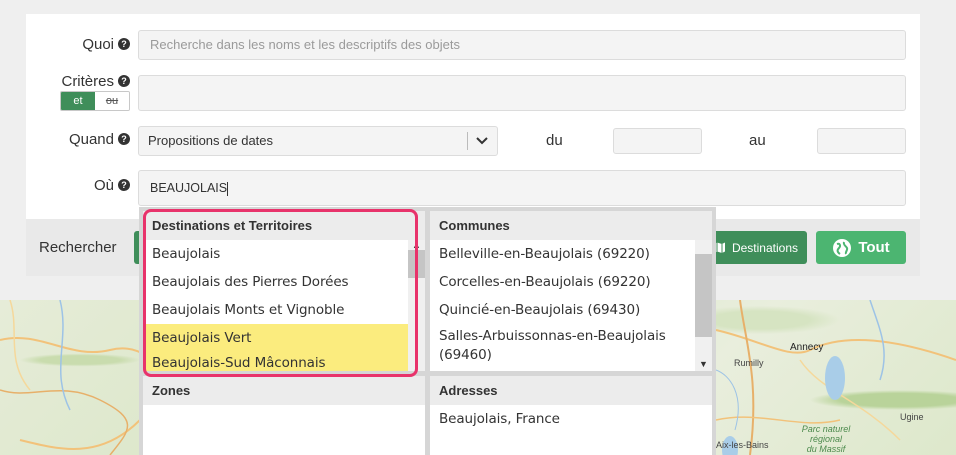 The height and width of the screenshot is (455, 956). I want to click on map-label-rumilly: Rumilly, so click(749, 363).